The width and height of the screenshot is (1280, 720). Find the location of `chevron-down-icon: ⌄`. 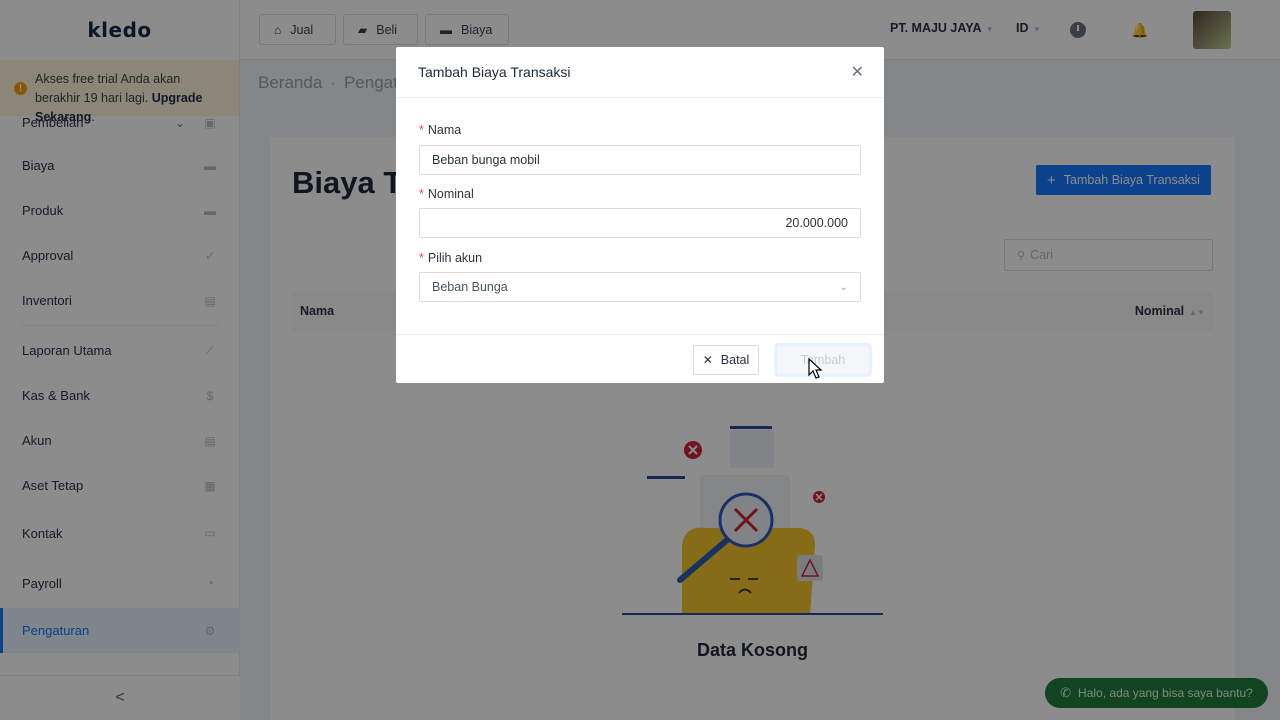

chevron-down-icon: ⌄ is located at coordinates (843, 287).